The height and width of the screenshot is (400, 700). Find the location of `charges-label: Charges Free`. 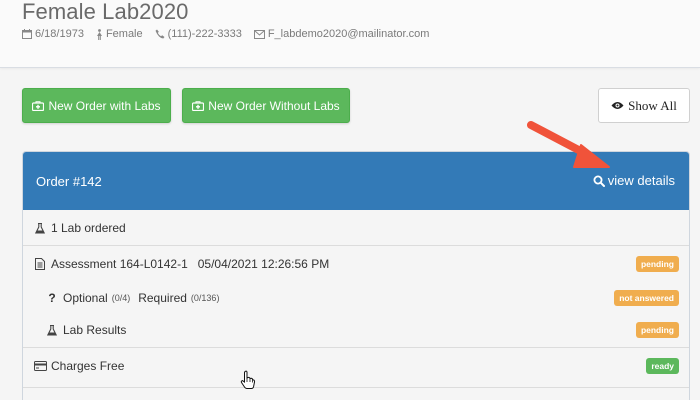

charges-label: Charges Free is located at coordinates (88, 366).